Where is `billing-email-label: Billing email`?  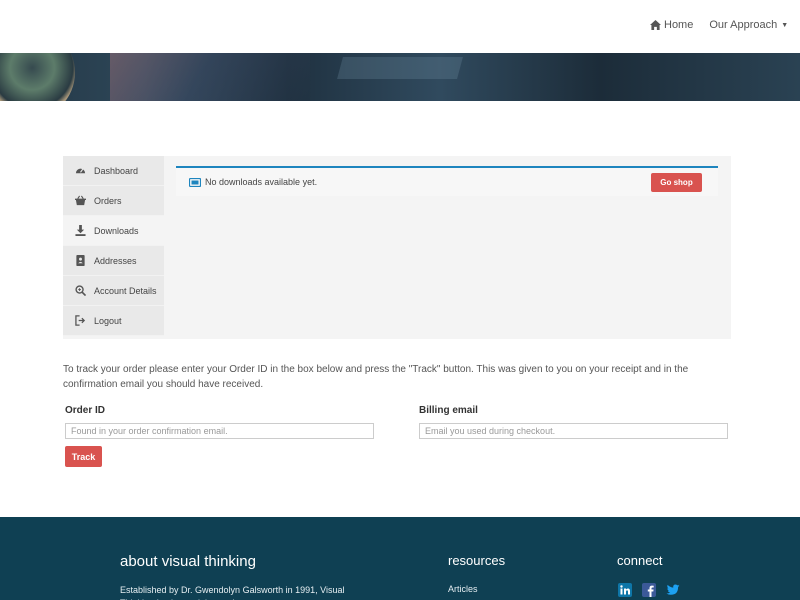
billing-email-label: Billing email is located at coordinates (448, 410).